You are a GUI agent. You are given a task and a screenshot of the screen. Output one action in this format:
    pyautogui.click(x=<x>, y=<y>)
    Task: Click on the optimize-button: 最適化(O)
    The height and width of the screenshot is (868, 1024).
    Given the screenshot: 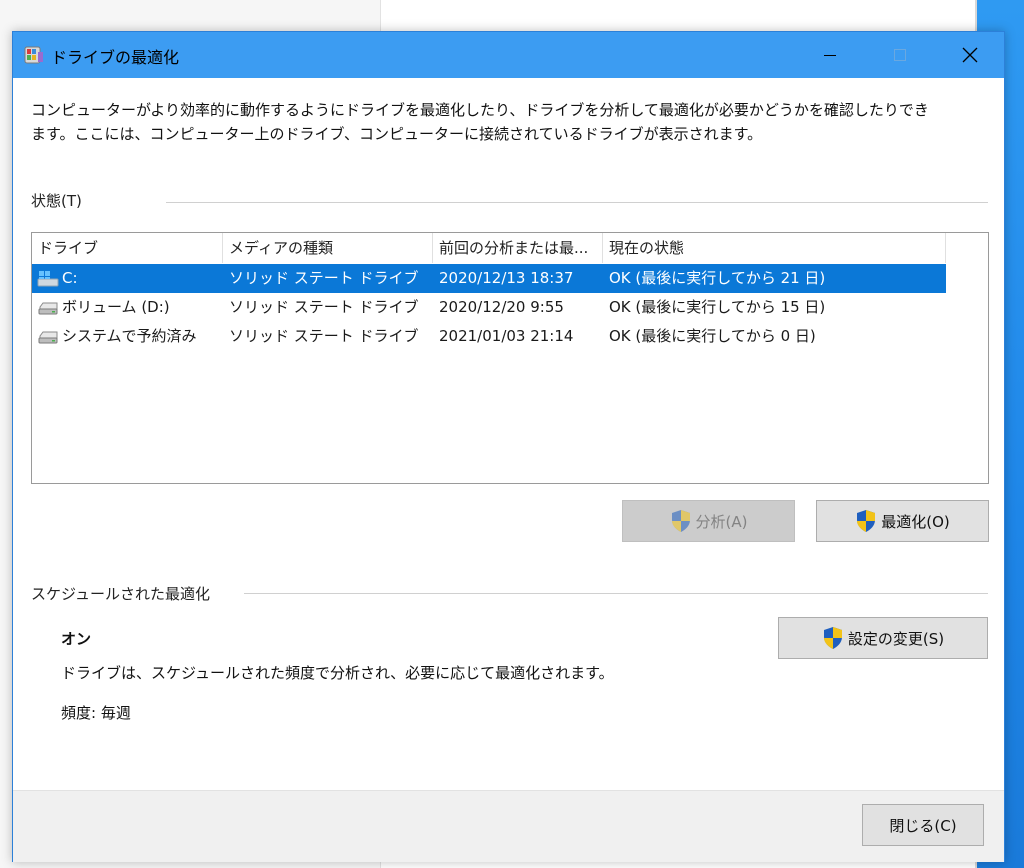 What is the action you would take?
    pyautogui.click(x=902, y=521)
    